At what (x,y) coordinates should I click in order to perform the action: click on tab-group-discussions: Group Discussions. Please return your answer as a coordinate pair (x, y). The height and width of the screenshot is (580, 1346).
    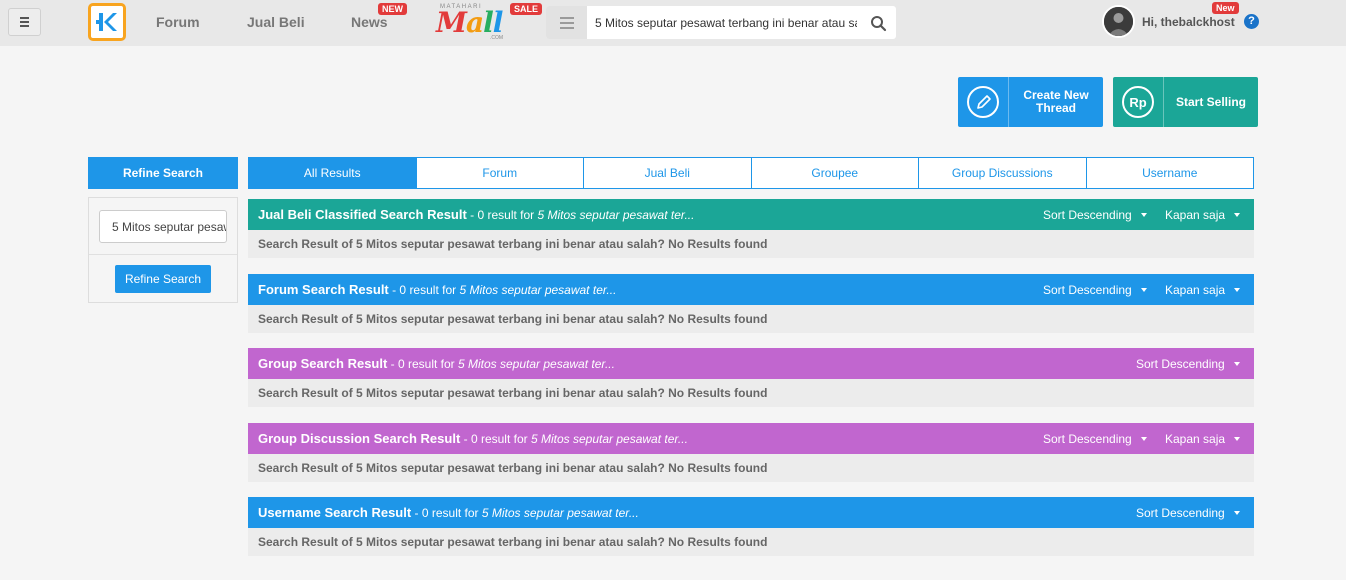
    Looking at the image, I should click on (1002, 173).